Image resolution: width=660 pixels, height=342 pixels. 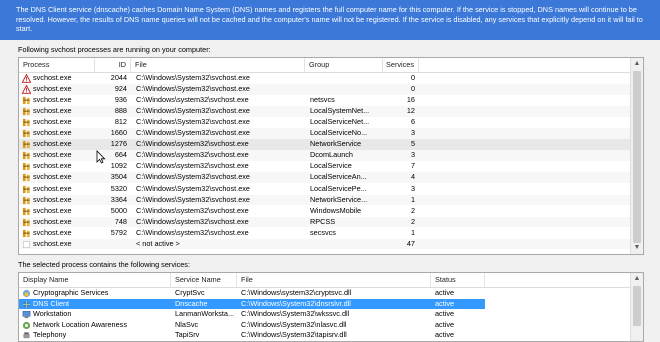 What do you see at coordinates (294, 334) in the screenshot?
I see `service-file: C:\Windows\System32\tapisrv.dll` at bounding box center [294, 334].